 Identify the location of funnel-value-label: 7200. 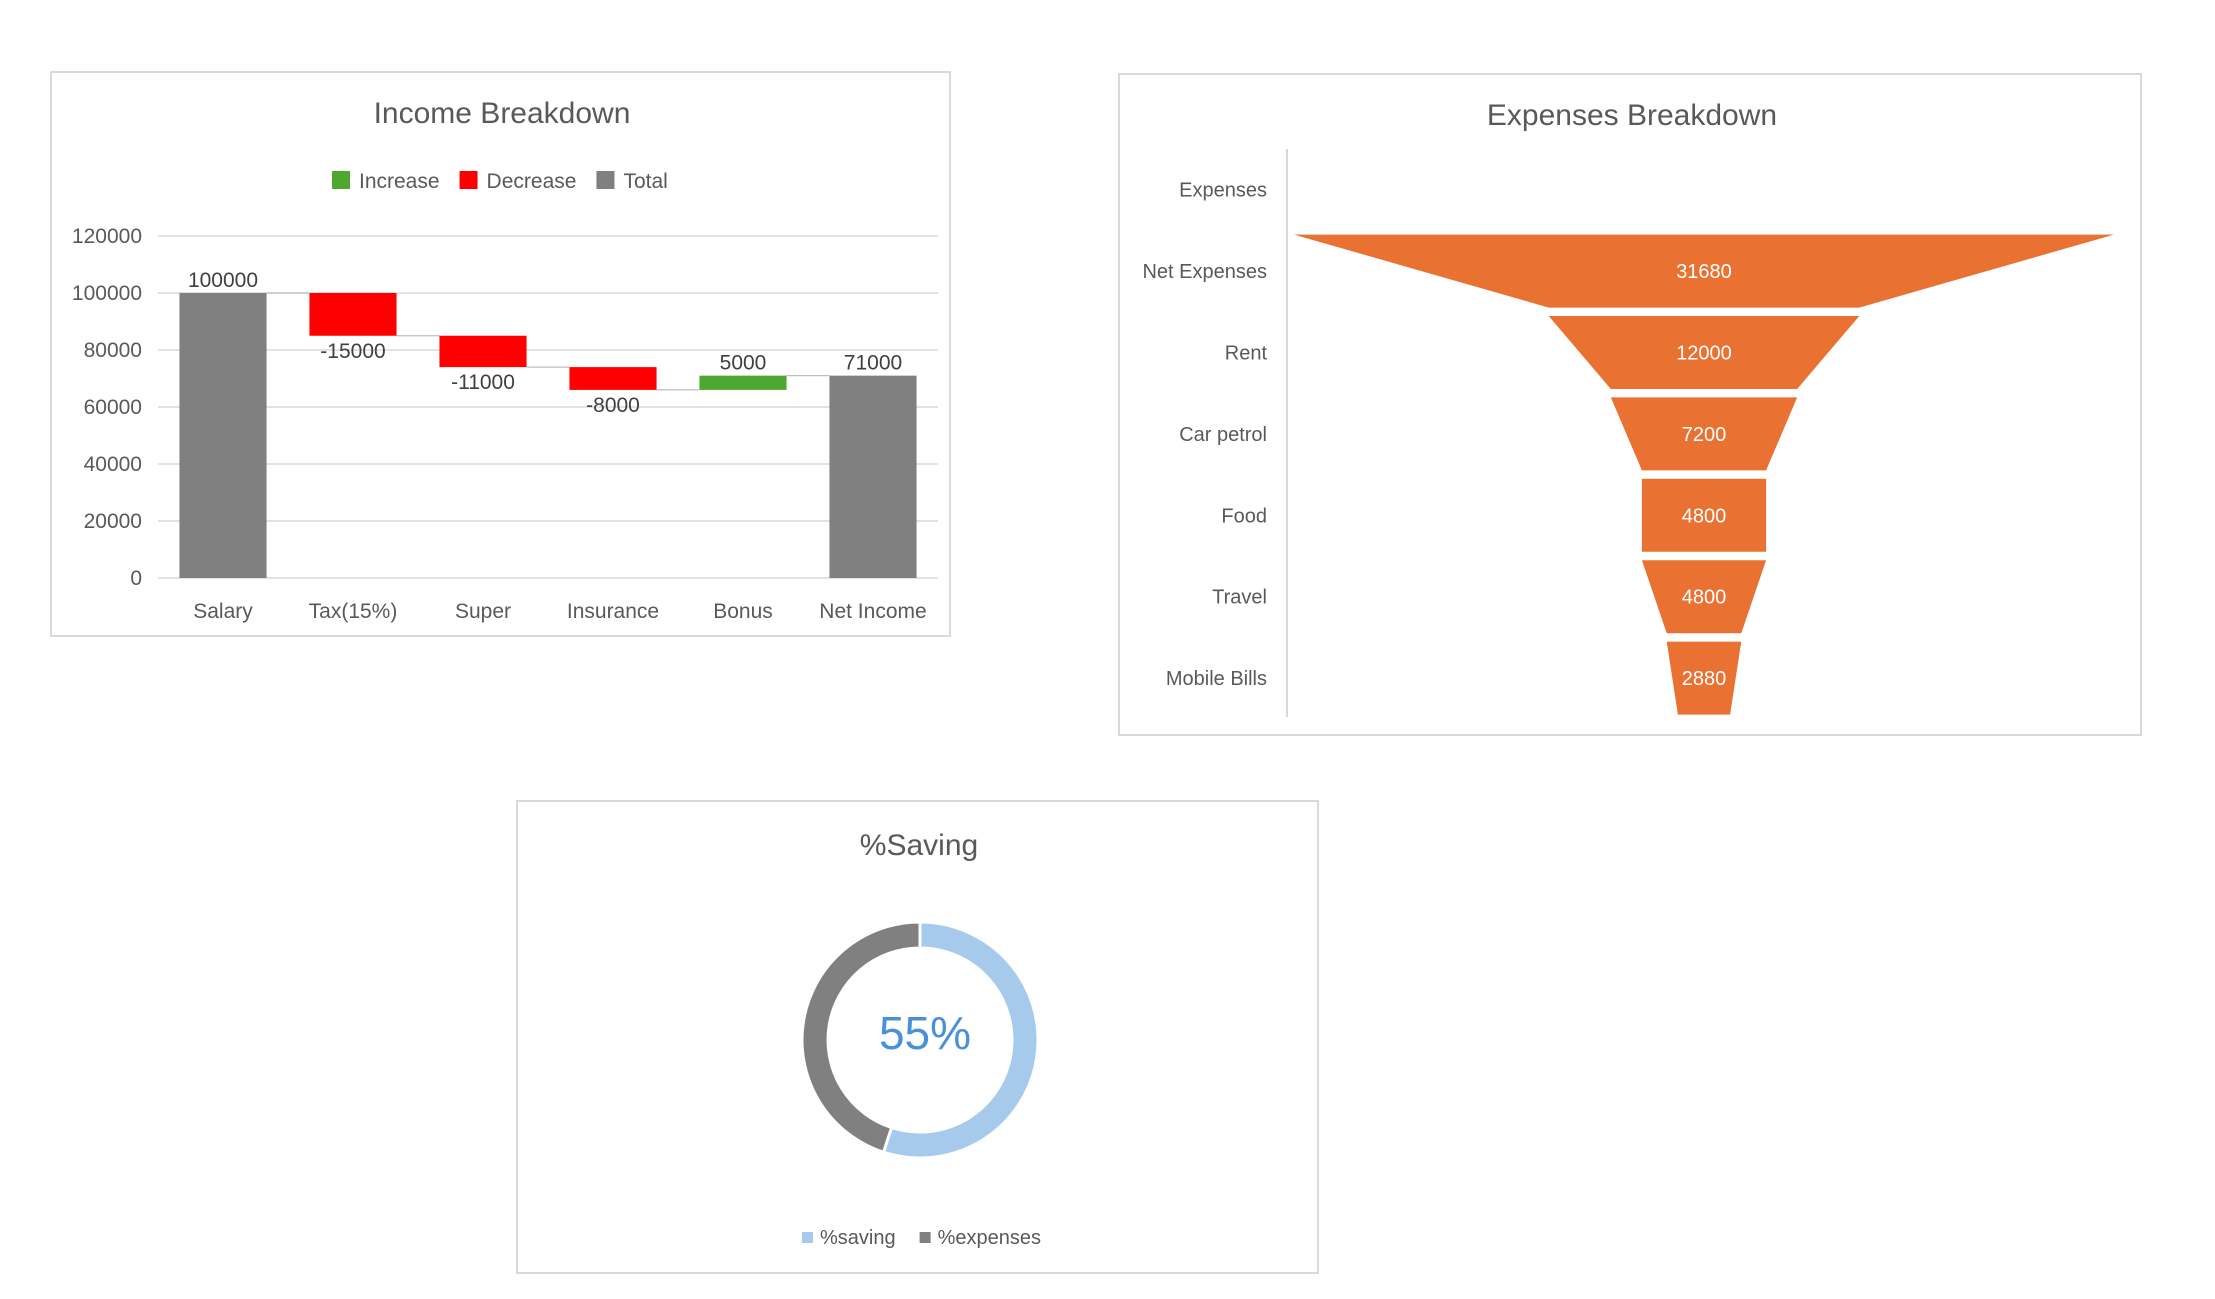
(1704, 435).